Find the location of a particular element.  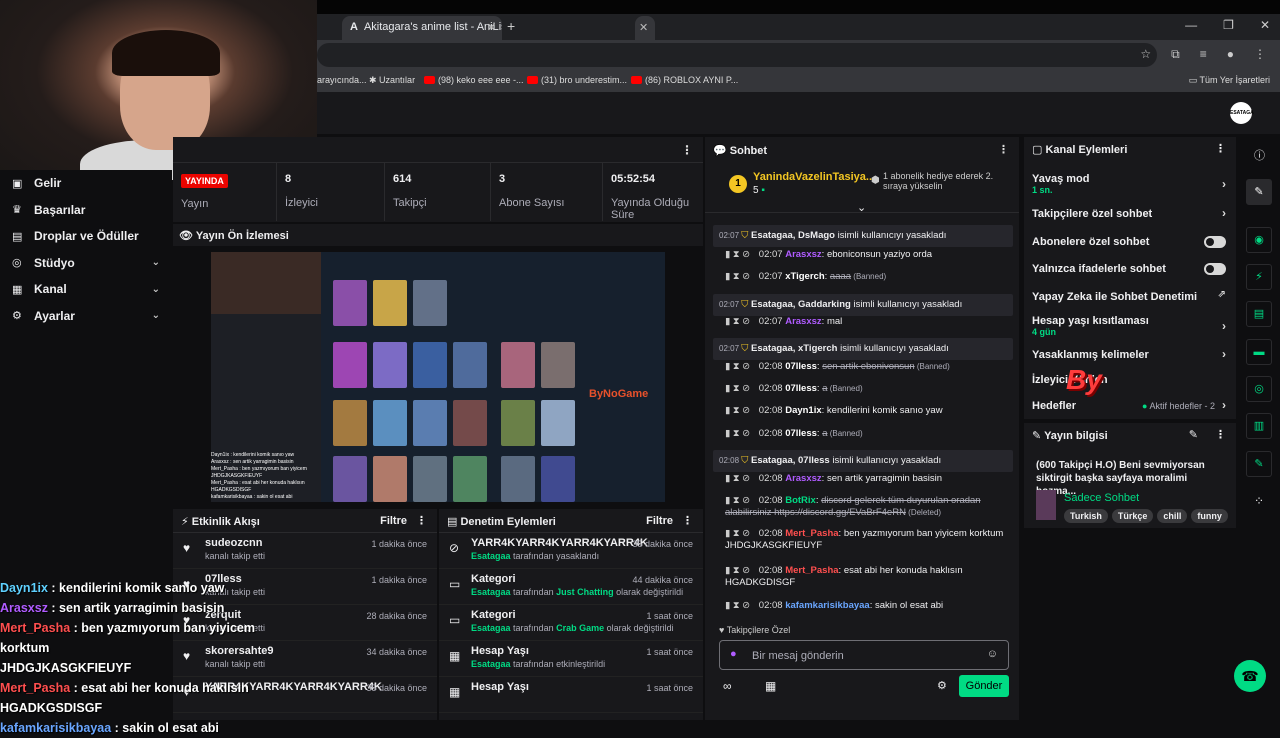

account-age-row: Hesap yaşı kısıtlaması 4 gün › is located at coordinates (1130, 326).